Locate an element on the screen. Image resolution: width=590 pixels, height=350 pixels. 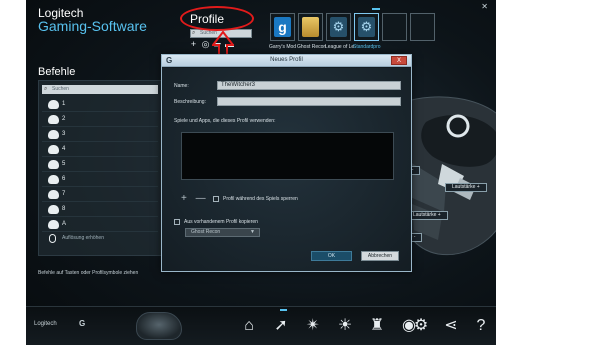
command-label: 1 is located at coordinates (64, 104).